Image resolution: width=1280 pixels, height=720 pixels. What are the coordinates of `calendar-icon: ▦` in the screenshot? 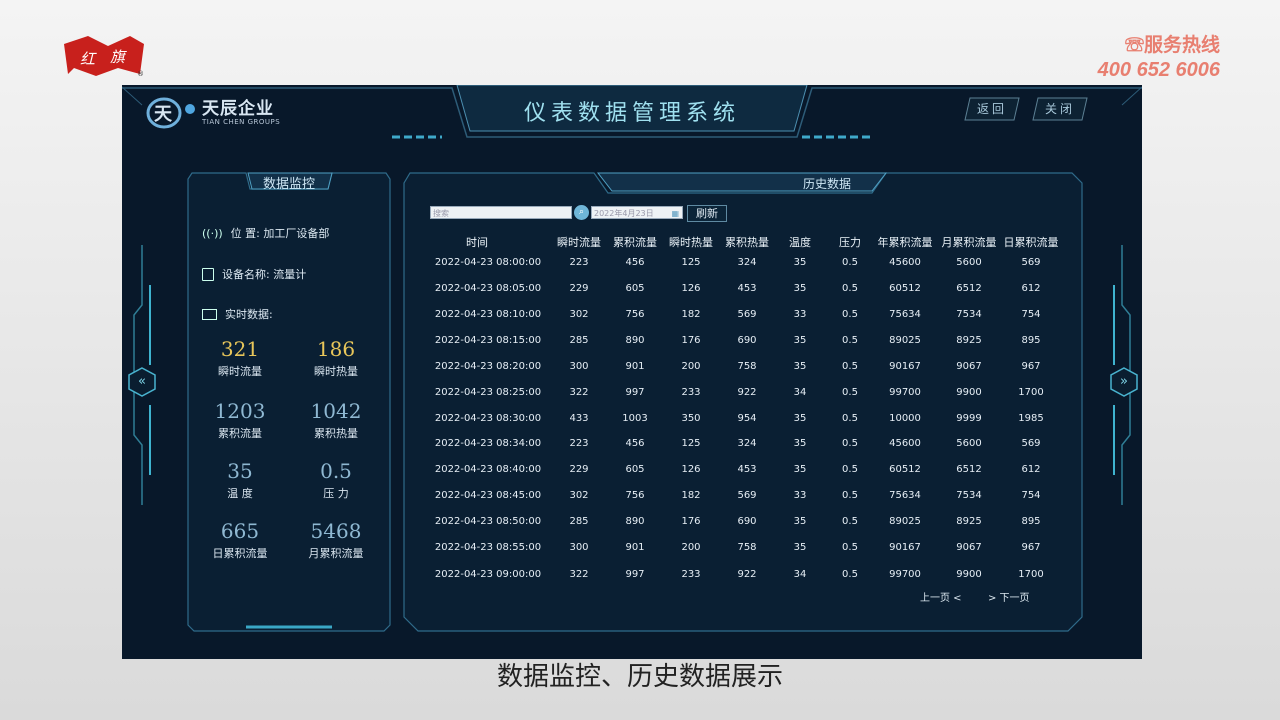 It's located at (675, 213).